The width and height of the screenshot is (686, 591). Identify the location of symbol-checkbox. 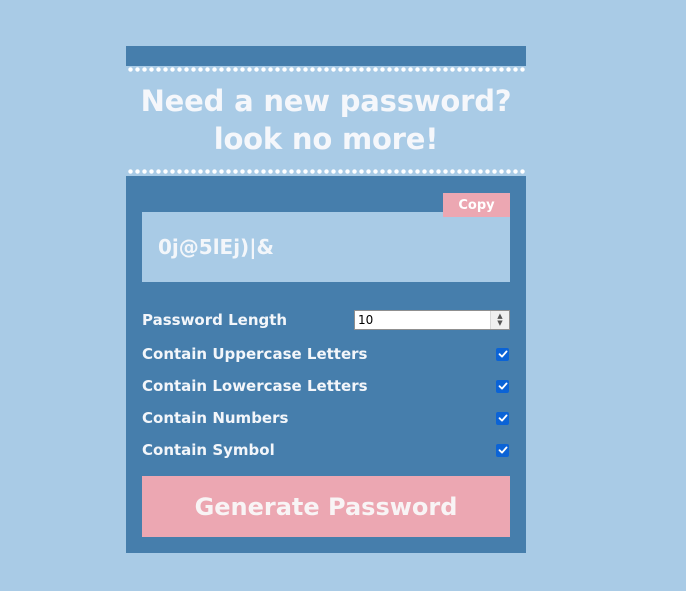
(502, 450).